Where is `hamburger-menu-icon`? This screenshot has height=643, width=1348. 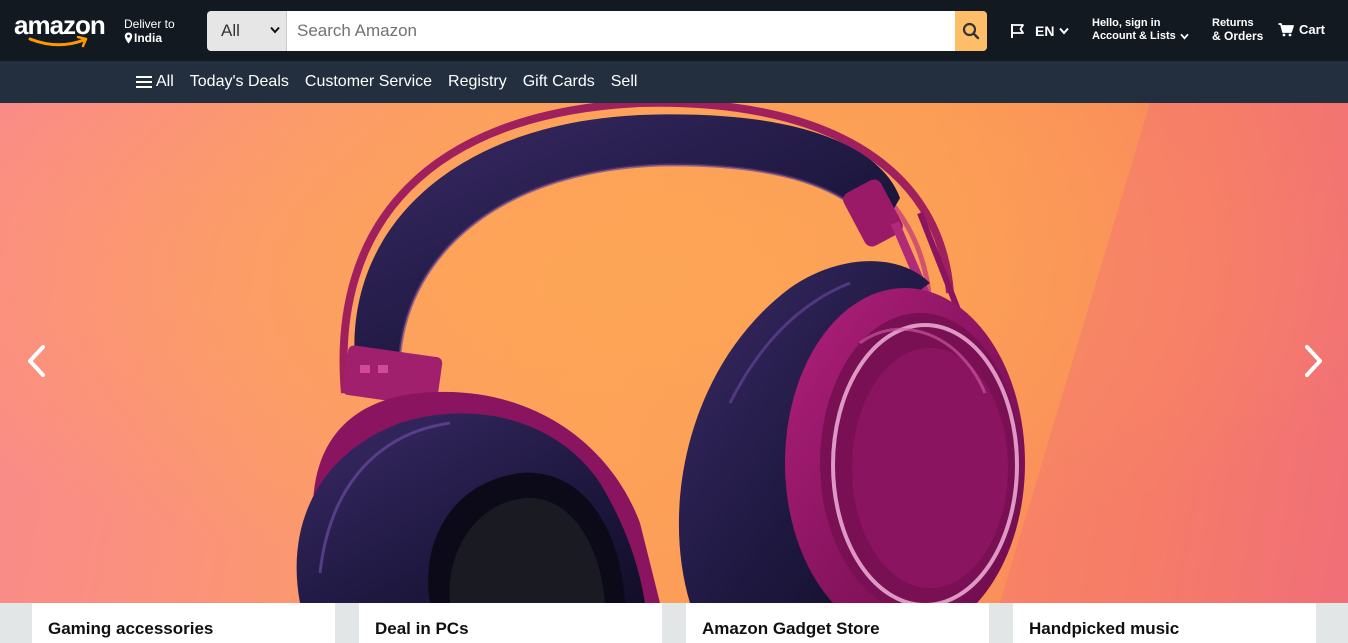
hamburger-menu-icon is located at coordinates (144, 82).